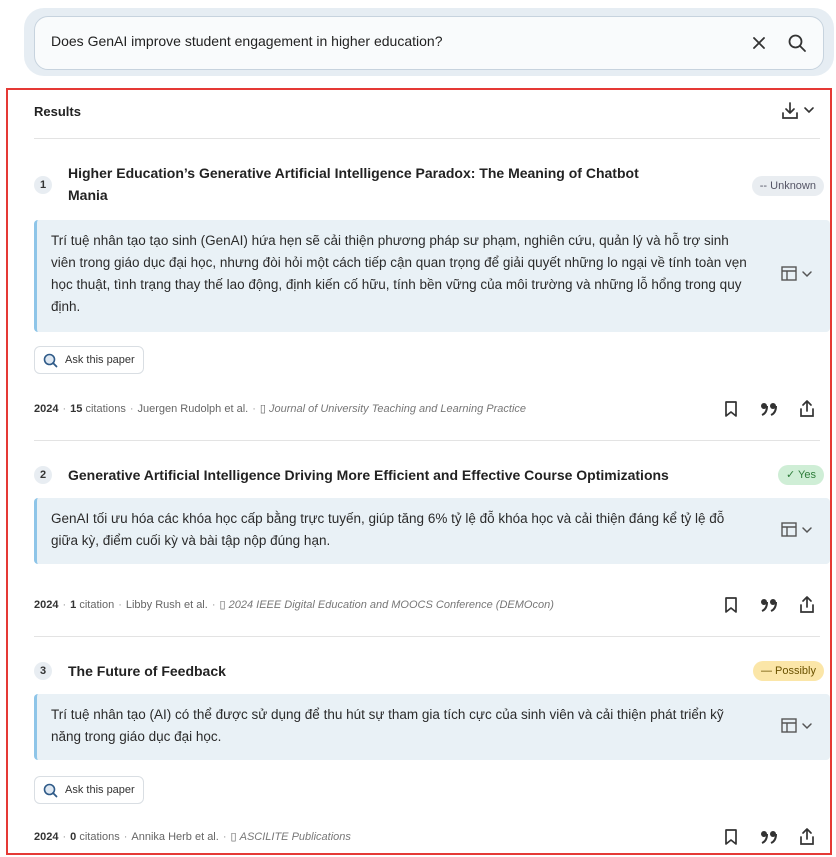 The width and height of the screenshot is (836, 857). What do you see at coordinates (57, 111) in the screenshot?
I see `results-heading: Results` at bounding box center [57, 111].